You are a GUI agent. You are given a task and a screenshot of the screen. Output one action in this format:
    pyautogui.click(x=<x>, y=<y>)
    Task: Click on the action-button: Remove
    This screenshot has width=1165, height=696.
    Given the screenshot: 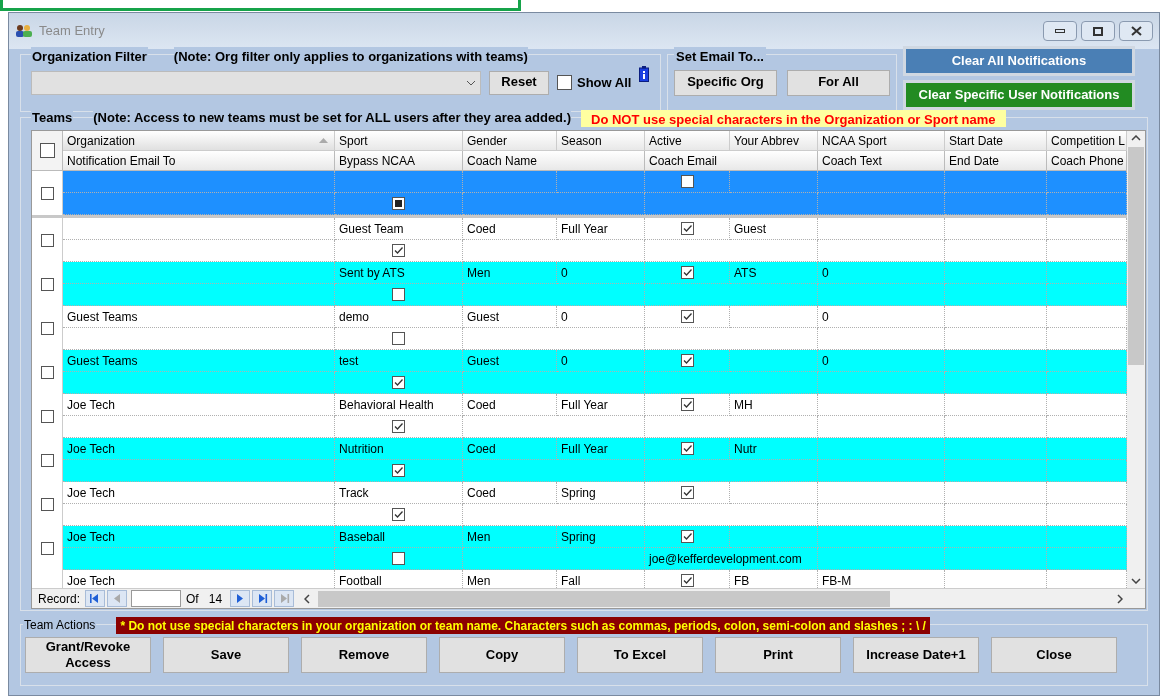 What is the action you would take?
    pyautogui.click(x=364, y=655)
    